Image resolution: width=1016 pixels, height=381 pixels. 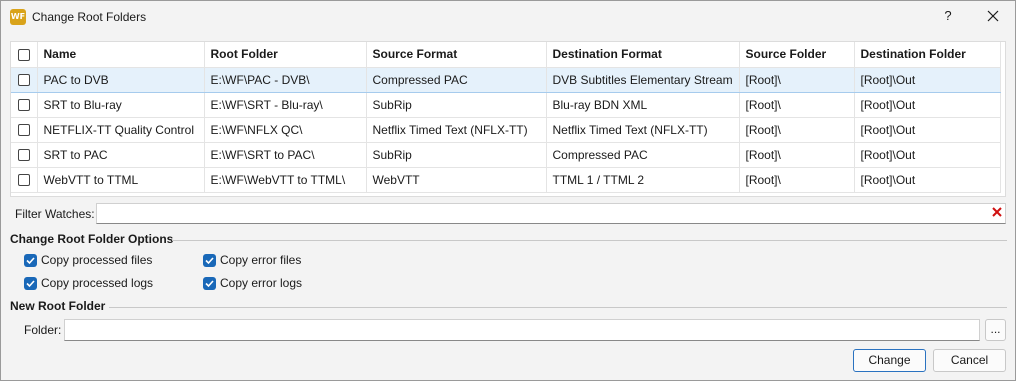 I want to click on copy-error-files-option: Copy error files, so click(x=252, y=260).